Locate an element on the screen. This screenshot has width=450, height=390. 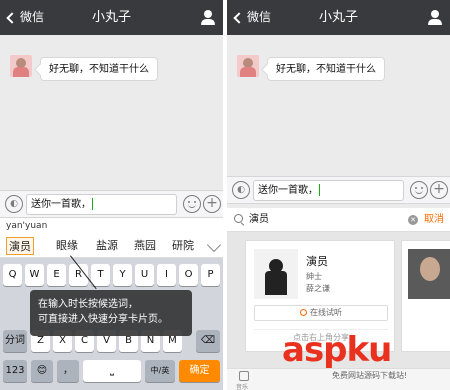
watermark-subtitle: 免费网站源码下载站! is located at coordinates (370, 375).